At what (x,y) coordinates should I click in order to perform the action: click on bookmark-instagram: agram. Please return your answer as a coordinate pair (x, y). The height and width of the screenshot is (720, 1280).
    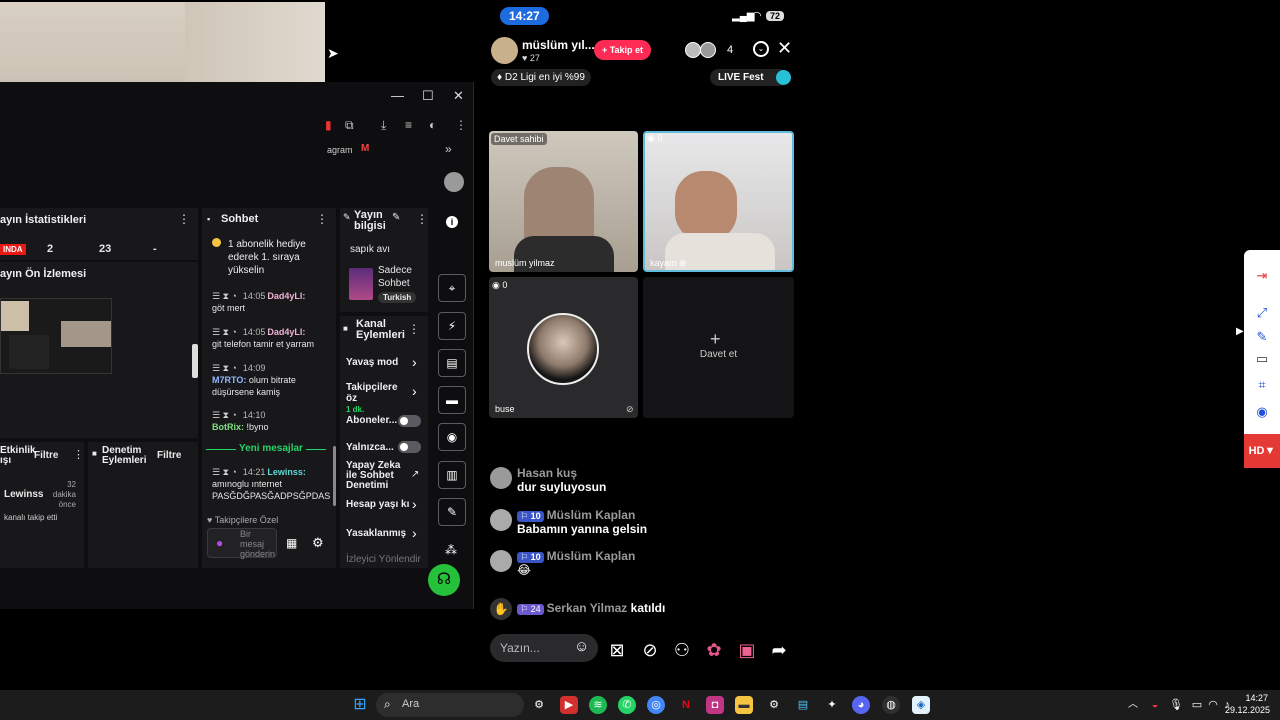
    Looking at the image, I should click on (340, 150).